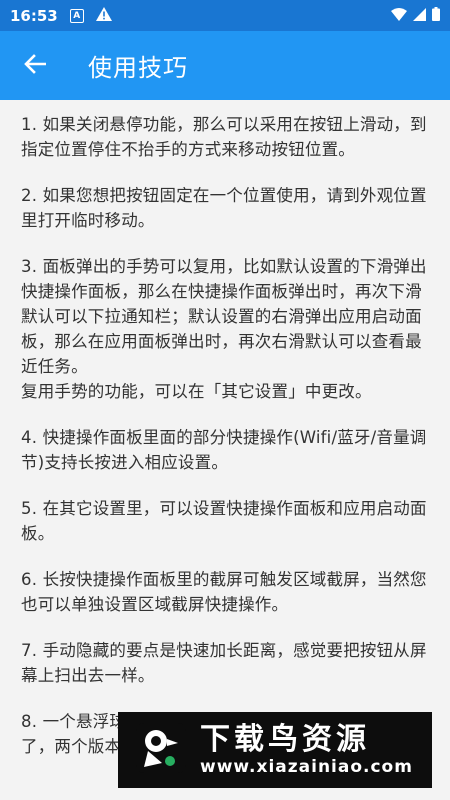  What do you see at coordinates (225, 15) in the screenshot?
I see `status-bar: 16:53 A` at bounding box center [225, 15].